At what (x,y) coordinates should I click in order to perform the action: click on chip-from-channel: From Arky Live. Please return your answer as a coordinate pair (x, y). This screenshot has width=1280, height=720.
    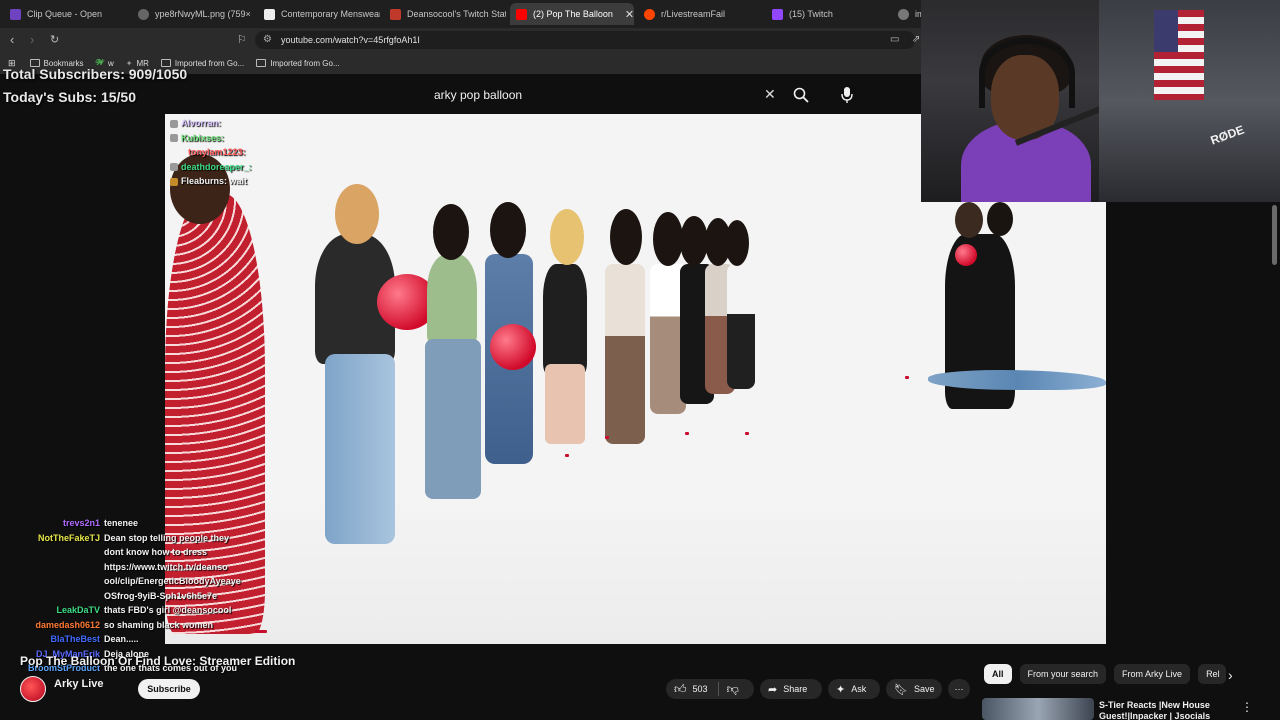
    Looking at the image, I should click on (1152, 674).